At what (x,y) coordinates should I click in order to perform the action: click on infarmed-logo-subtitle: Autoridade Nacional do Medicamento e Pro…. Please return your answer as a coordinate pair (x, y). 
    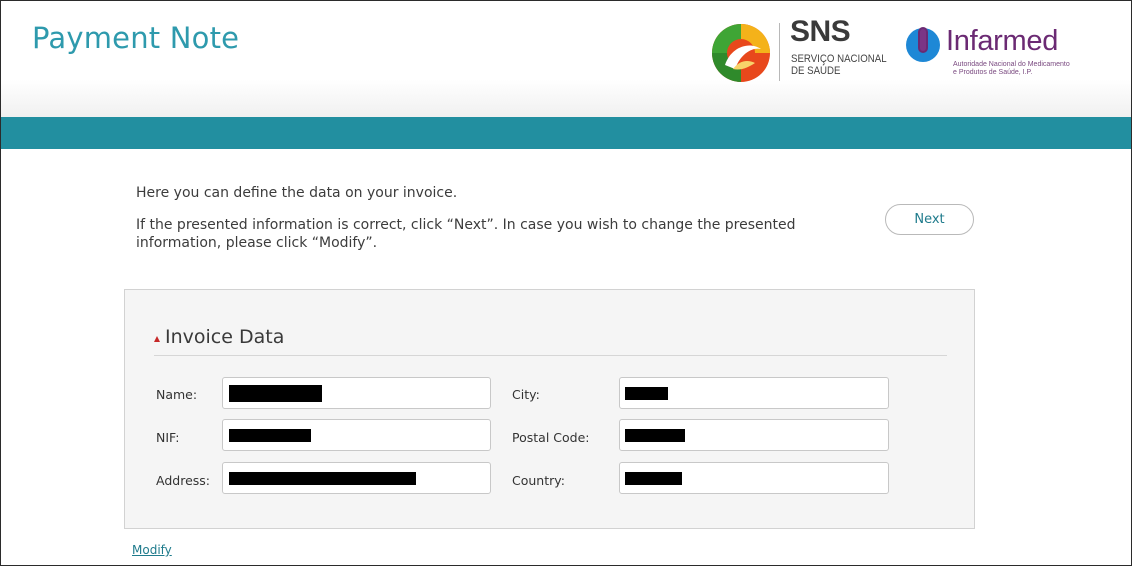
    Looking at the image, I should click on (1011, 69).